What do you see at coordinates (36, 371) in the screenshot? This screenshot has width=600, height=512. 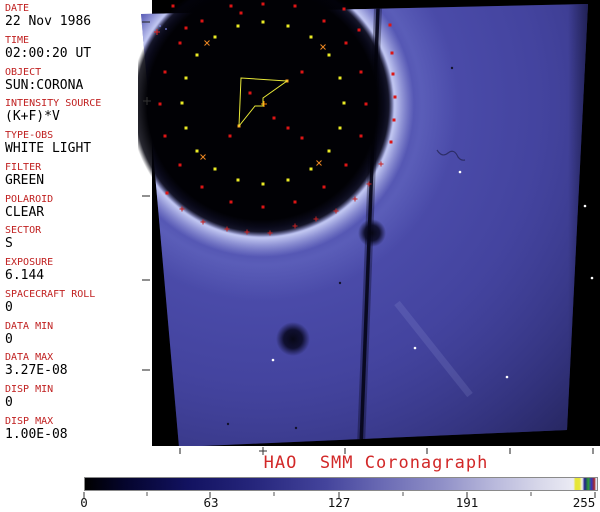 I see `field-data-max-value: 3.27E-08` at bounding box center [36, 371].